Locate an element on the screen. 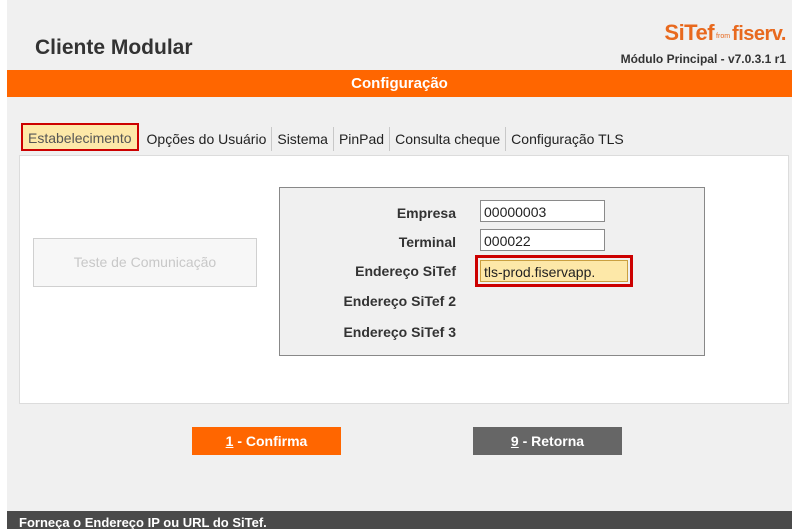 This screenshot has height=529, width=792. return-shortcut: 9 is located at coordinates (514, 441).